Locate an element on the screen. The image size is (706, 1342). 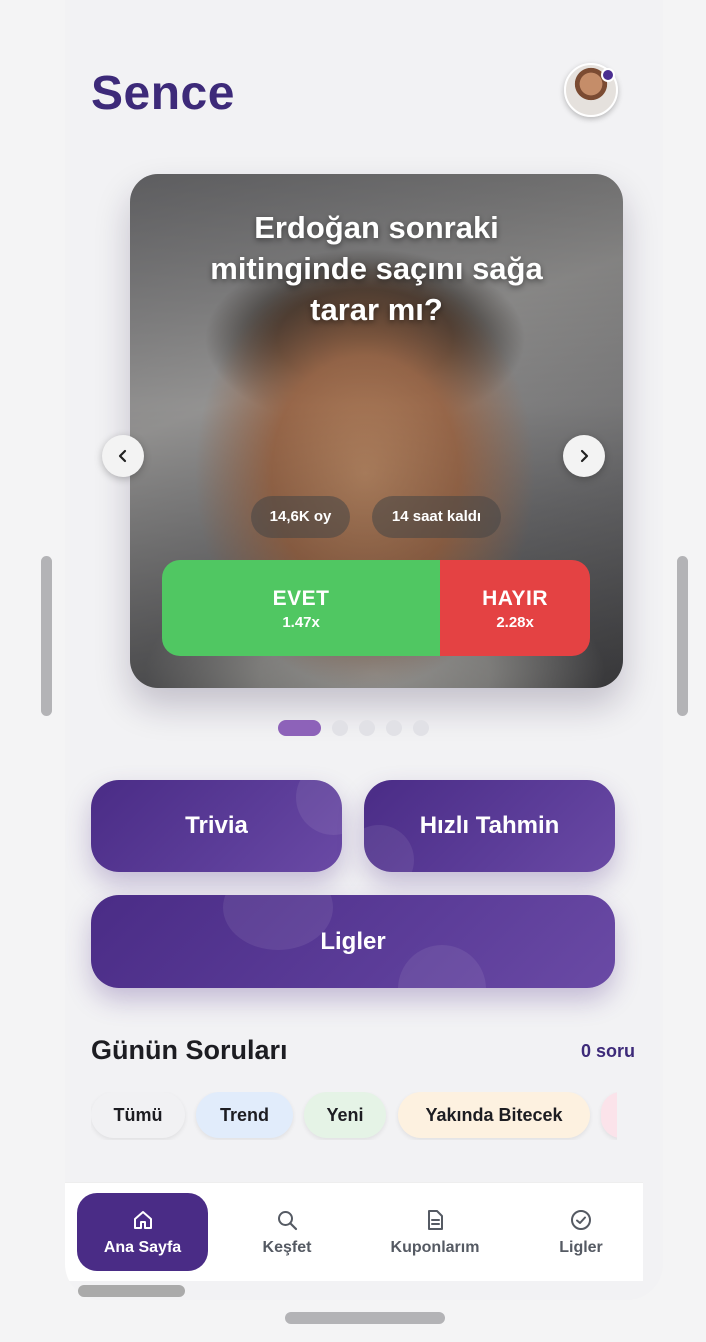
home-indicator is located at coordinates (365, 1318).